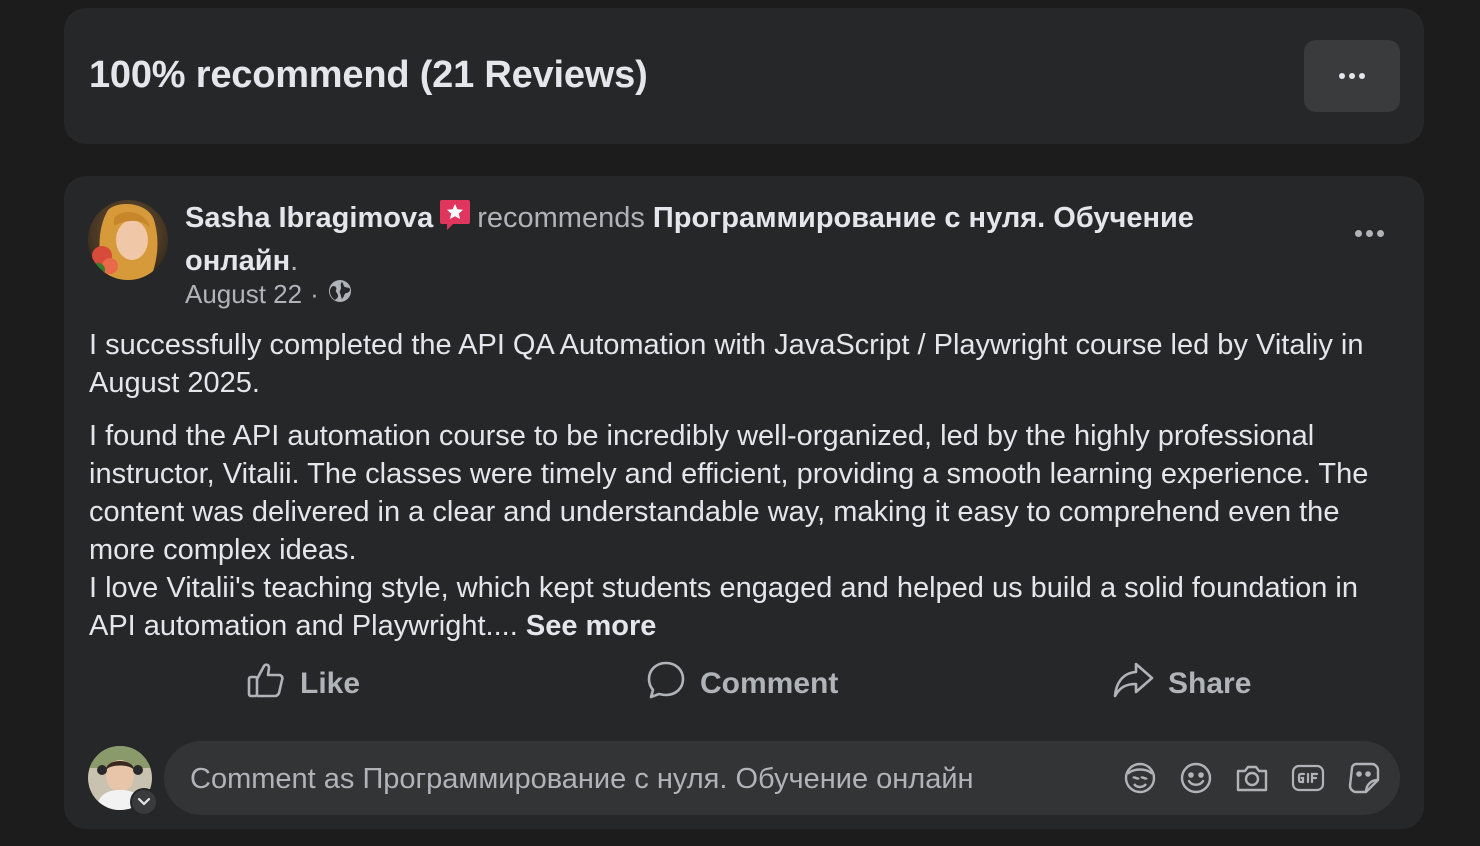 This screenshot has height=846, width=1480. What do you see at coordinates (330, 683) in the screenshot?
I see `like-label: Like` at bounding box center [330, 683].